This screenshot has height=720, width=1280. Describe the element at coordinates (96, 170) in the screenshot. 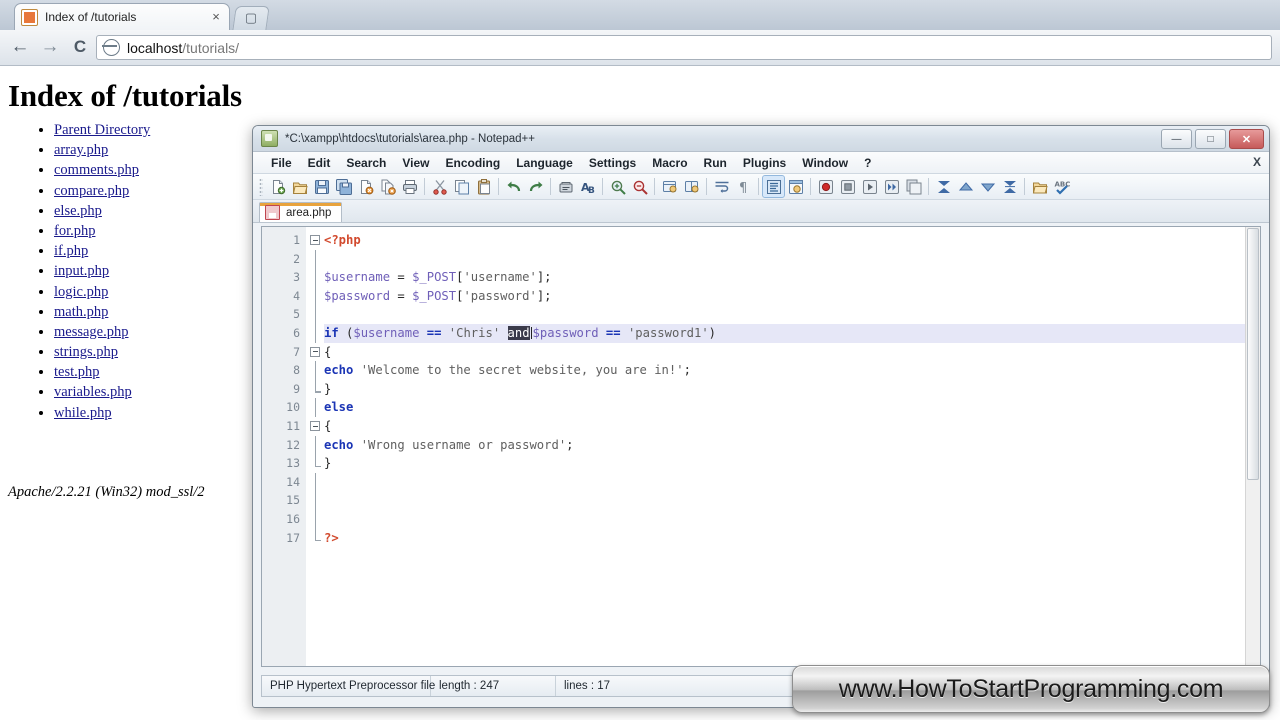

I see `directory-link: comments.php` at that location.